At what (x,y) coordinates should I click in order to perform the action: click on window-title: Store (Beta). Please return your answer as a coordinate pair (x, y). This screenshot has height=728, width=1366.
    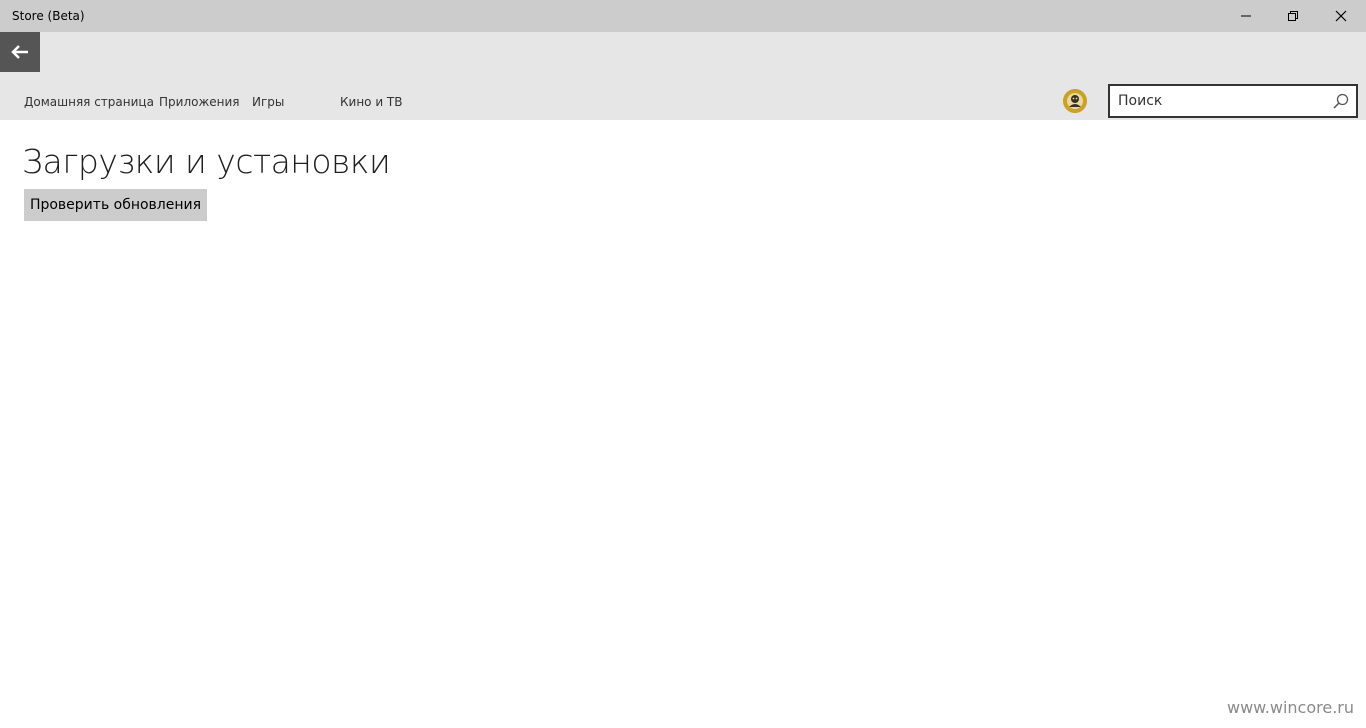
    Looking at the image, I should click on (48, 16).